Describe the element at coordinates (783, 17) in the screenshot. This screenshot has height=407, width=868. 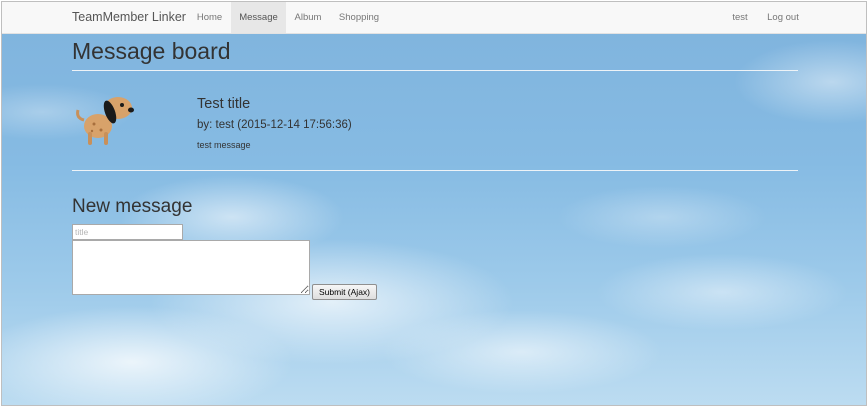
I see `nav-logout-link: Log out` at that location.